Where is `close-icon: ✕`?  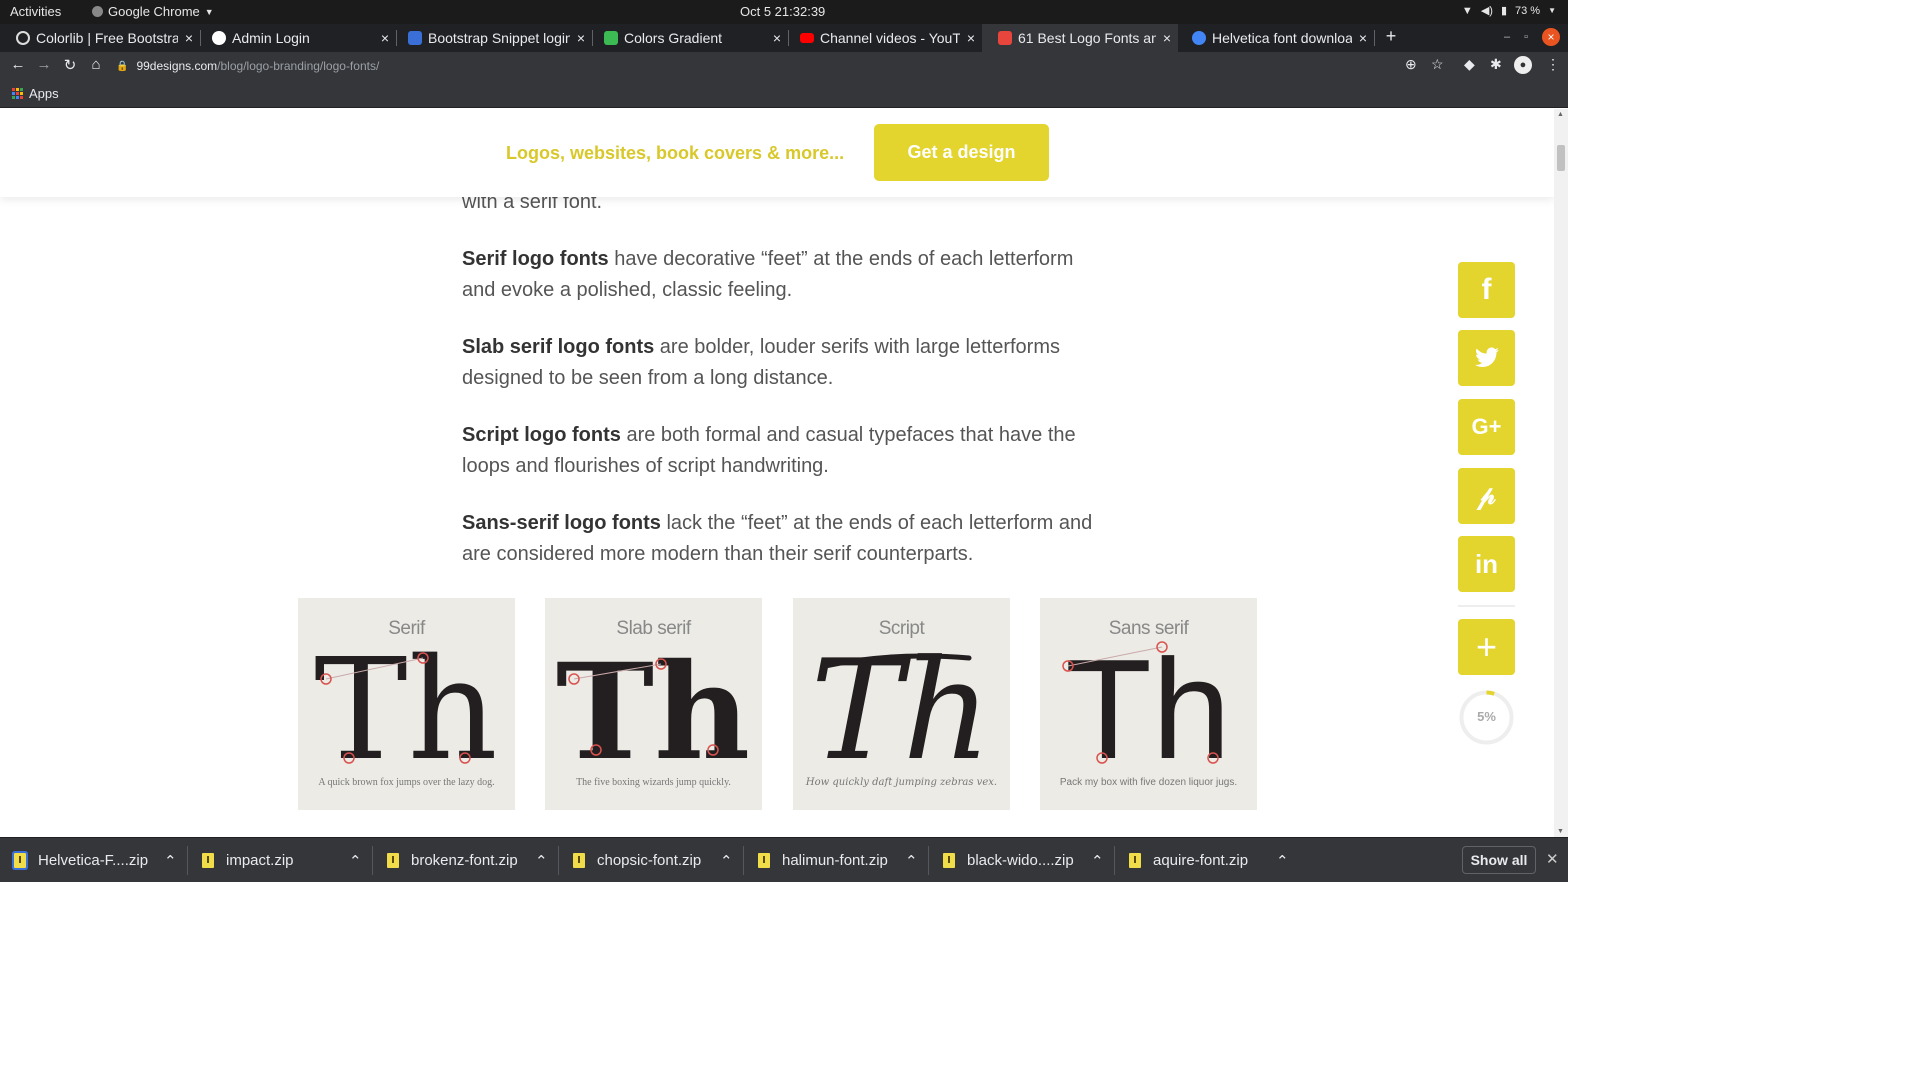 close-icon: ✕ is located at coordinates (1552, 859).